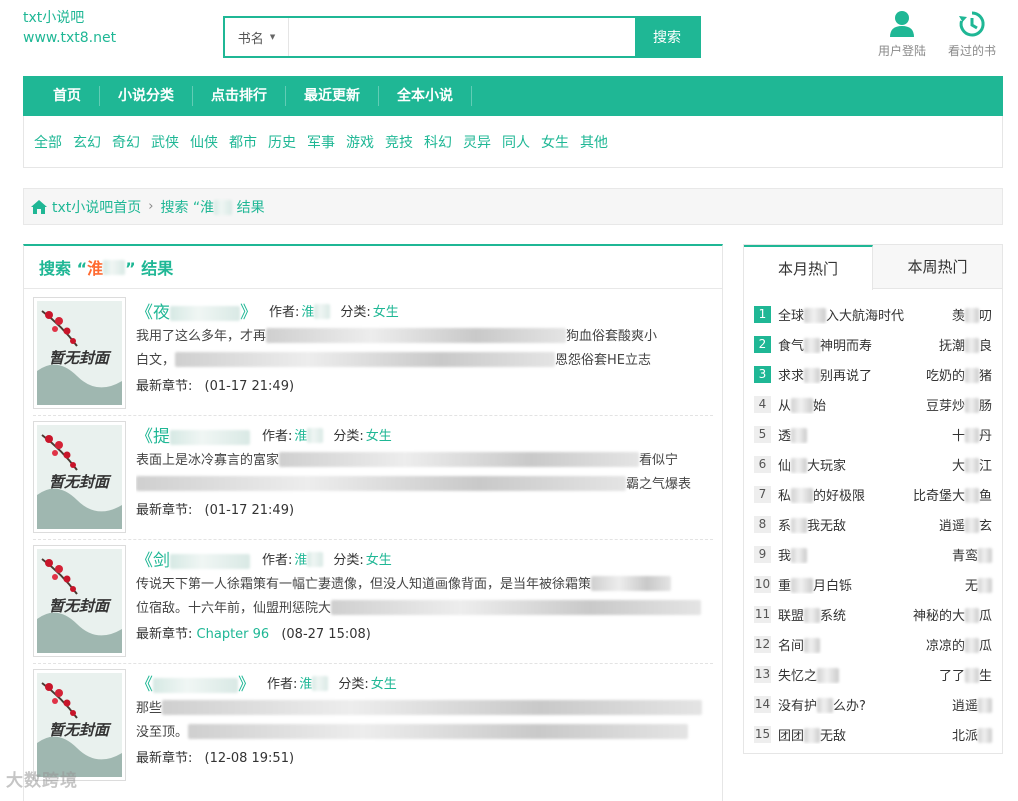 The image size is (1018, 801). What do you see at coordinates (873, 374) in the screenshot?
I see `hot-book-item: 3 求求 别再说了 吃奶的猪` at bounding box center [873, 374].